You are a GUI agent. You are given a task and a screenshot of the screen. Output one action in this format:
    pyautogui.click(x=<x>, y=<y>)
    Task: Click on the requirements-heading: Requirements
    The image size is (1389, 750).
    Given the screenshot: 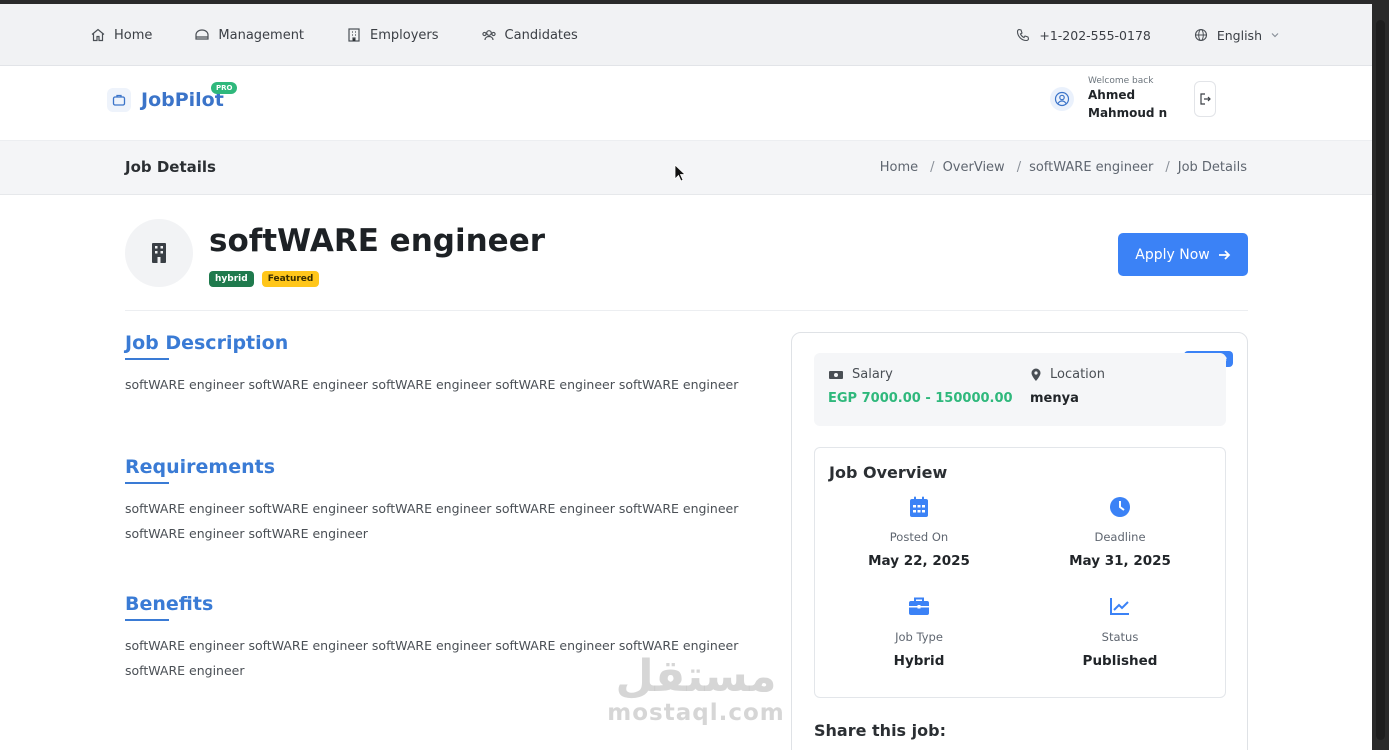 What is the action you would take?
    pyautogui.click(x=200, y=470)
    